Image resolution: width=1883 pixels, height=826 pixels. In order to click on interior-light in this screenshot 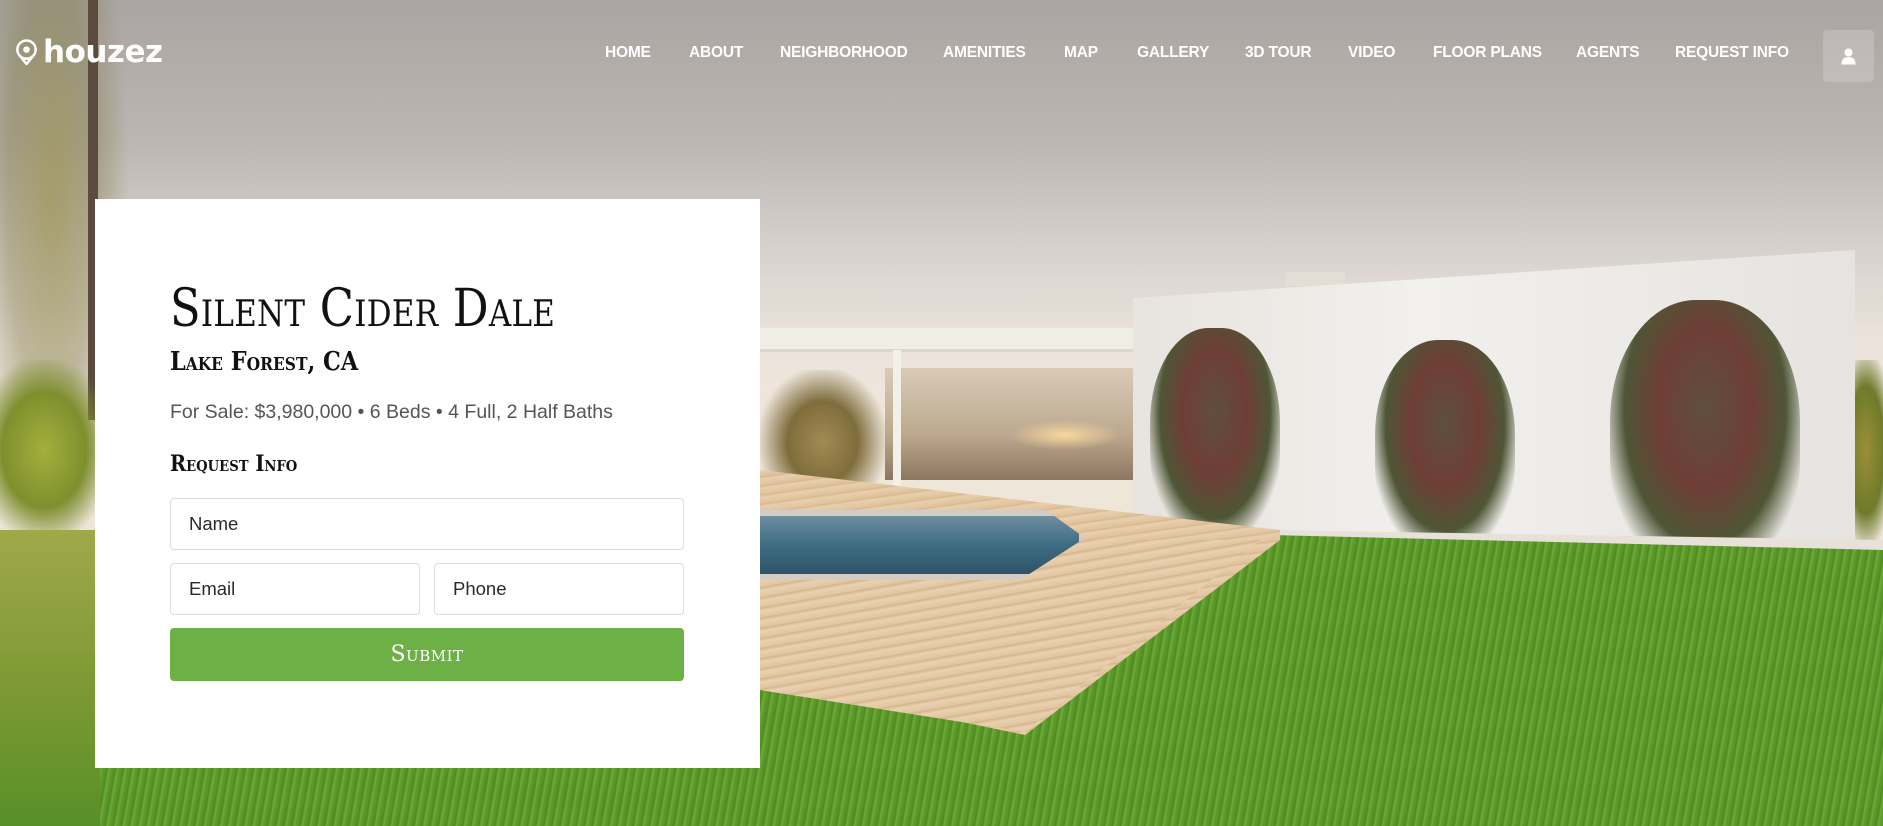, I will do `click(1065, 435)`.